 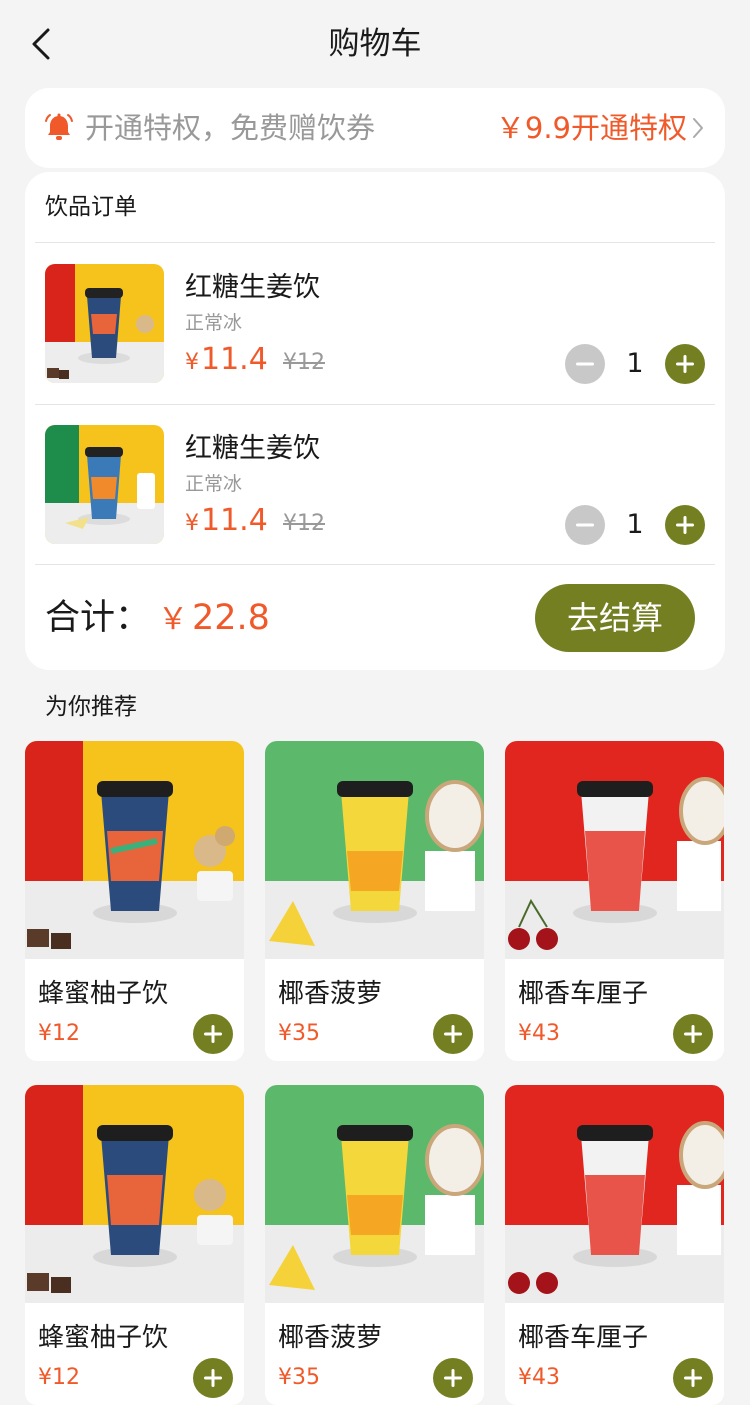 I want to click on vip-activate-link: ￥9.9开通特权, so click(x=600, y=128).